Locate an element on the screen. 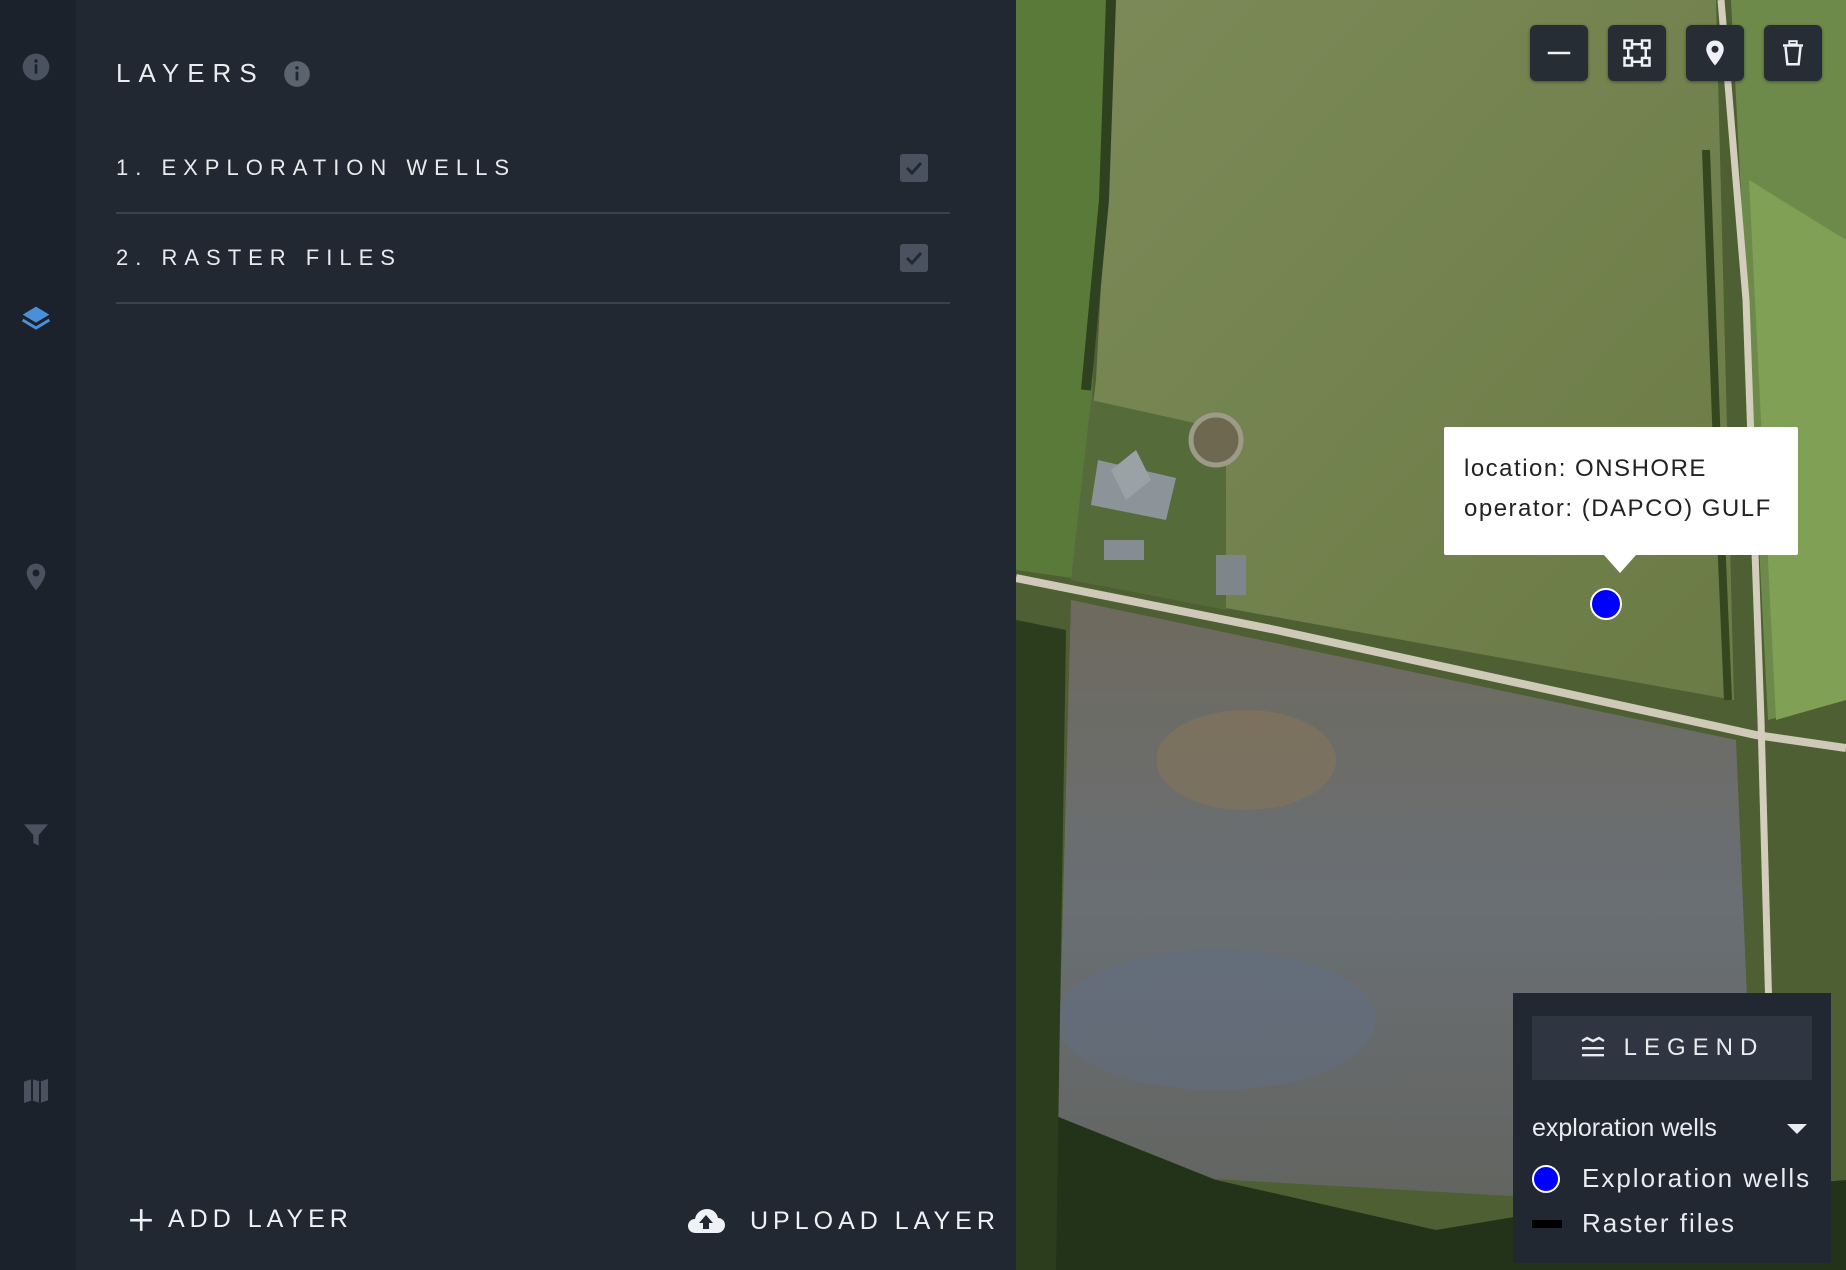  legend-layer-select: exploration wells is located at coordinates (1672, 1128).